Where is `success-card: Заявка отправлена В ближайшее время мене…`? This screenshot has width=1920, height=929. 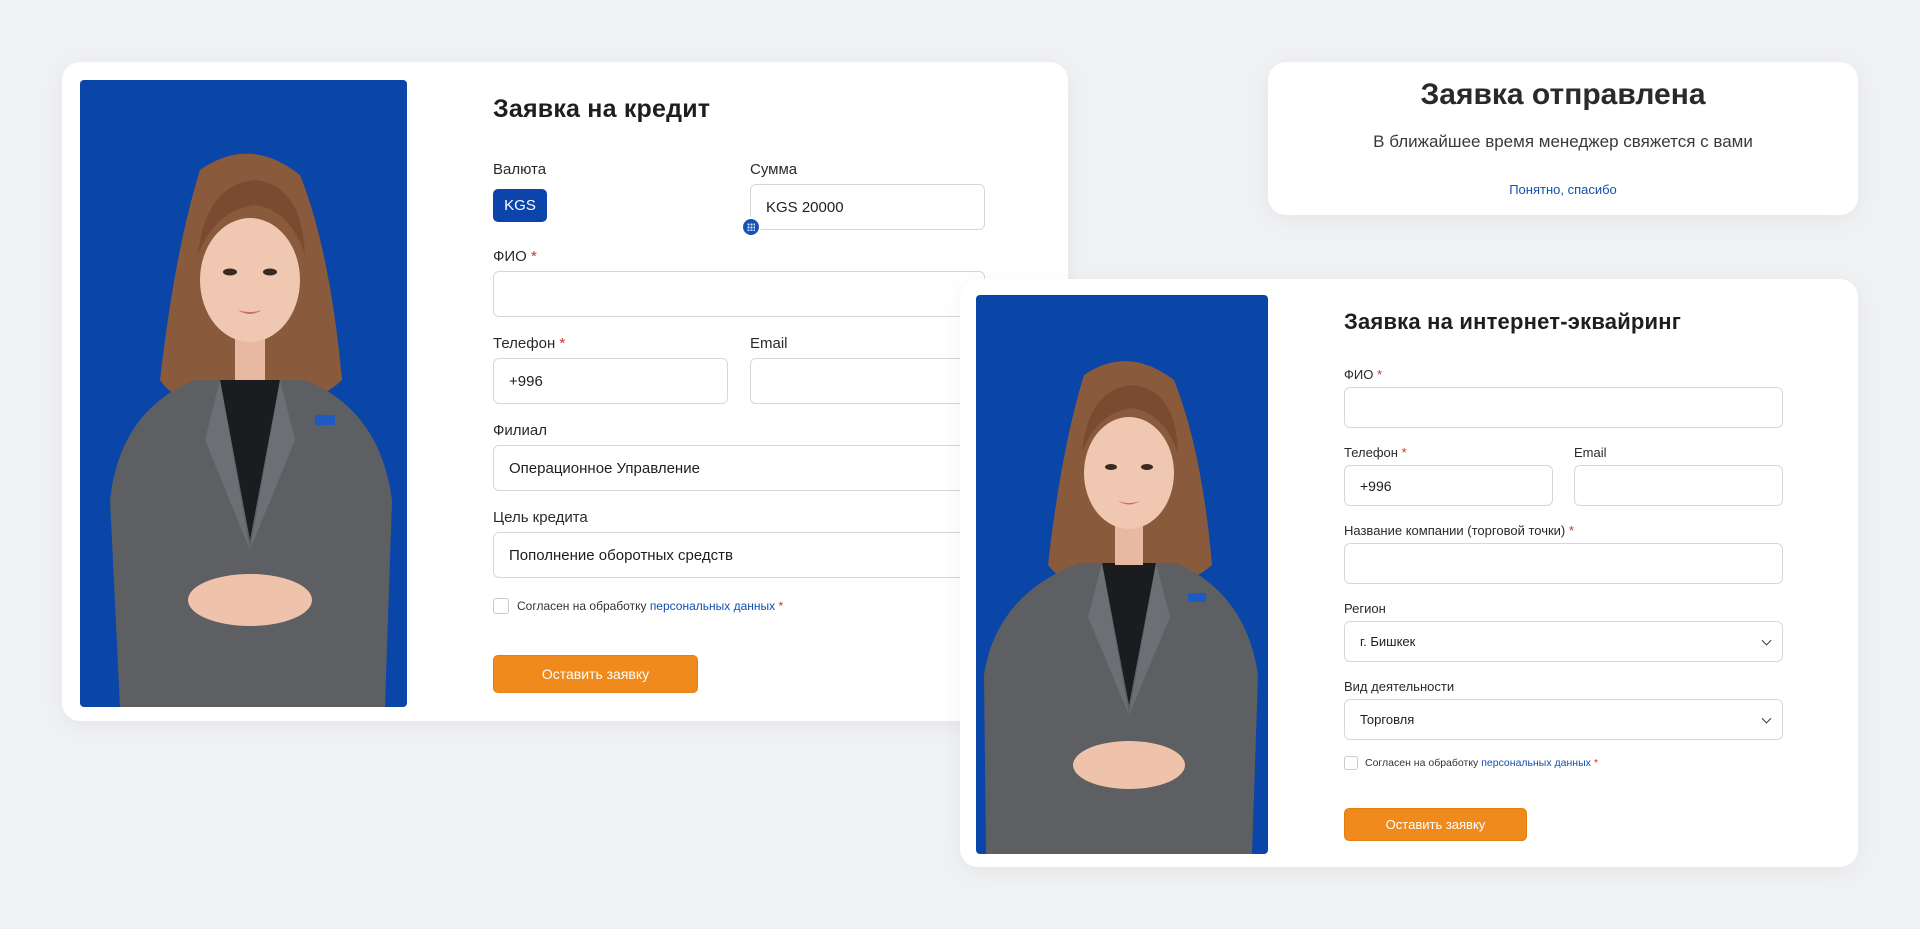 success-card: Заявка отправлена В ближайшее время мене… is located at coordinates (1563, 138).